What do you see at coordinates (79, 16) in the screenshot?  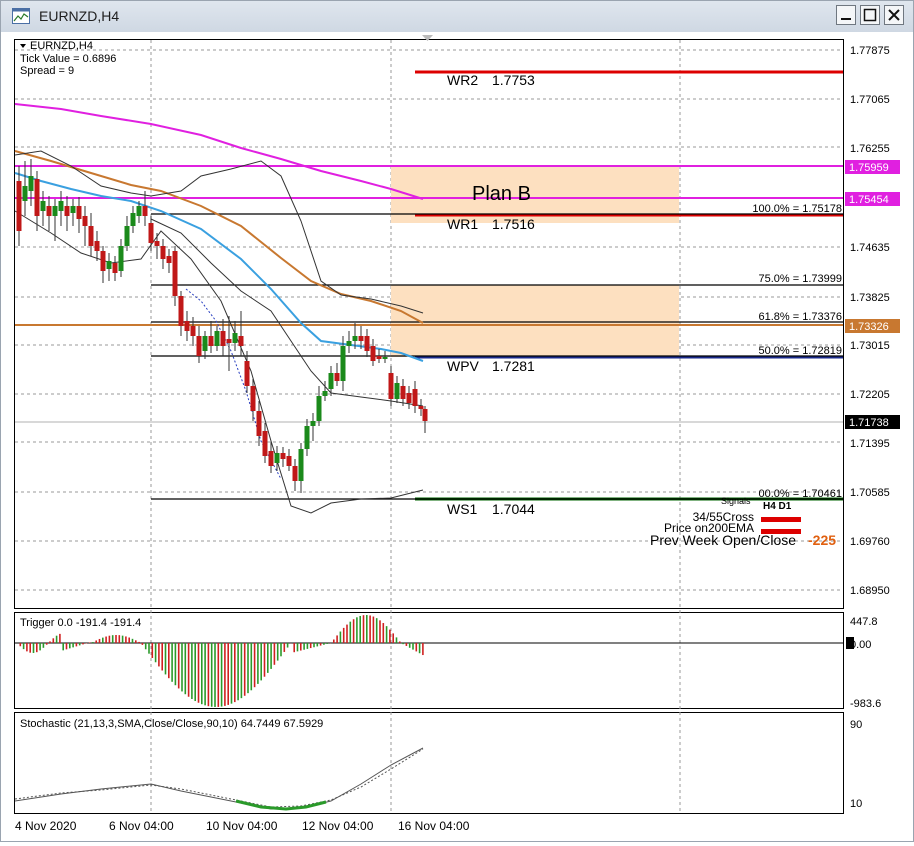 I see `window-title: EURNZD,H4` at bounding box center [79, 16].